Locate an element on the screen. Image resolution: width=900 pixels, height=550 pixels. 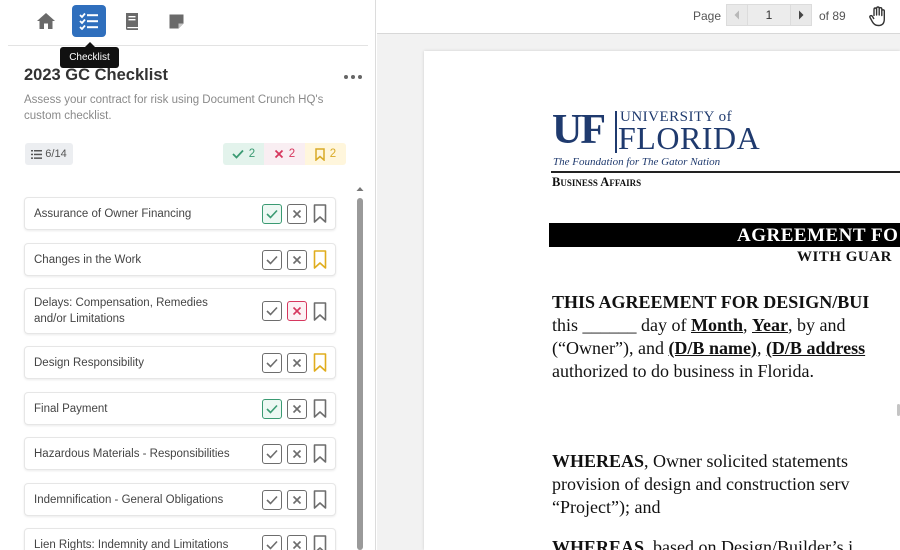
progress-count-text: 6/14 is located at coordinates (56, 154).